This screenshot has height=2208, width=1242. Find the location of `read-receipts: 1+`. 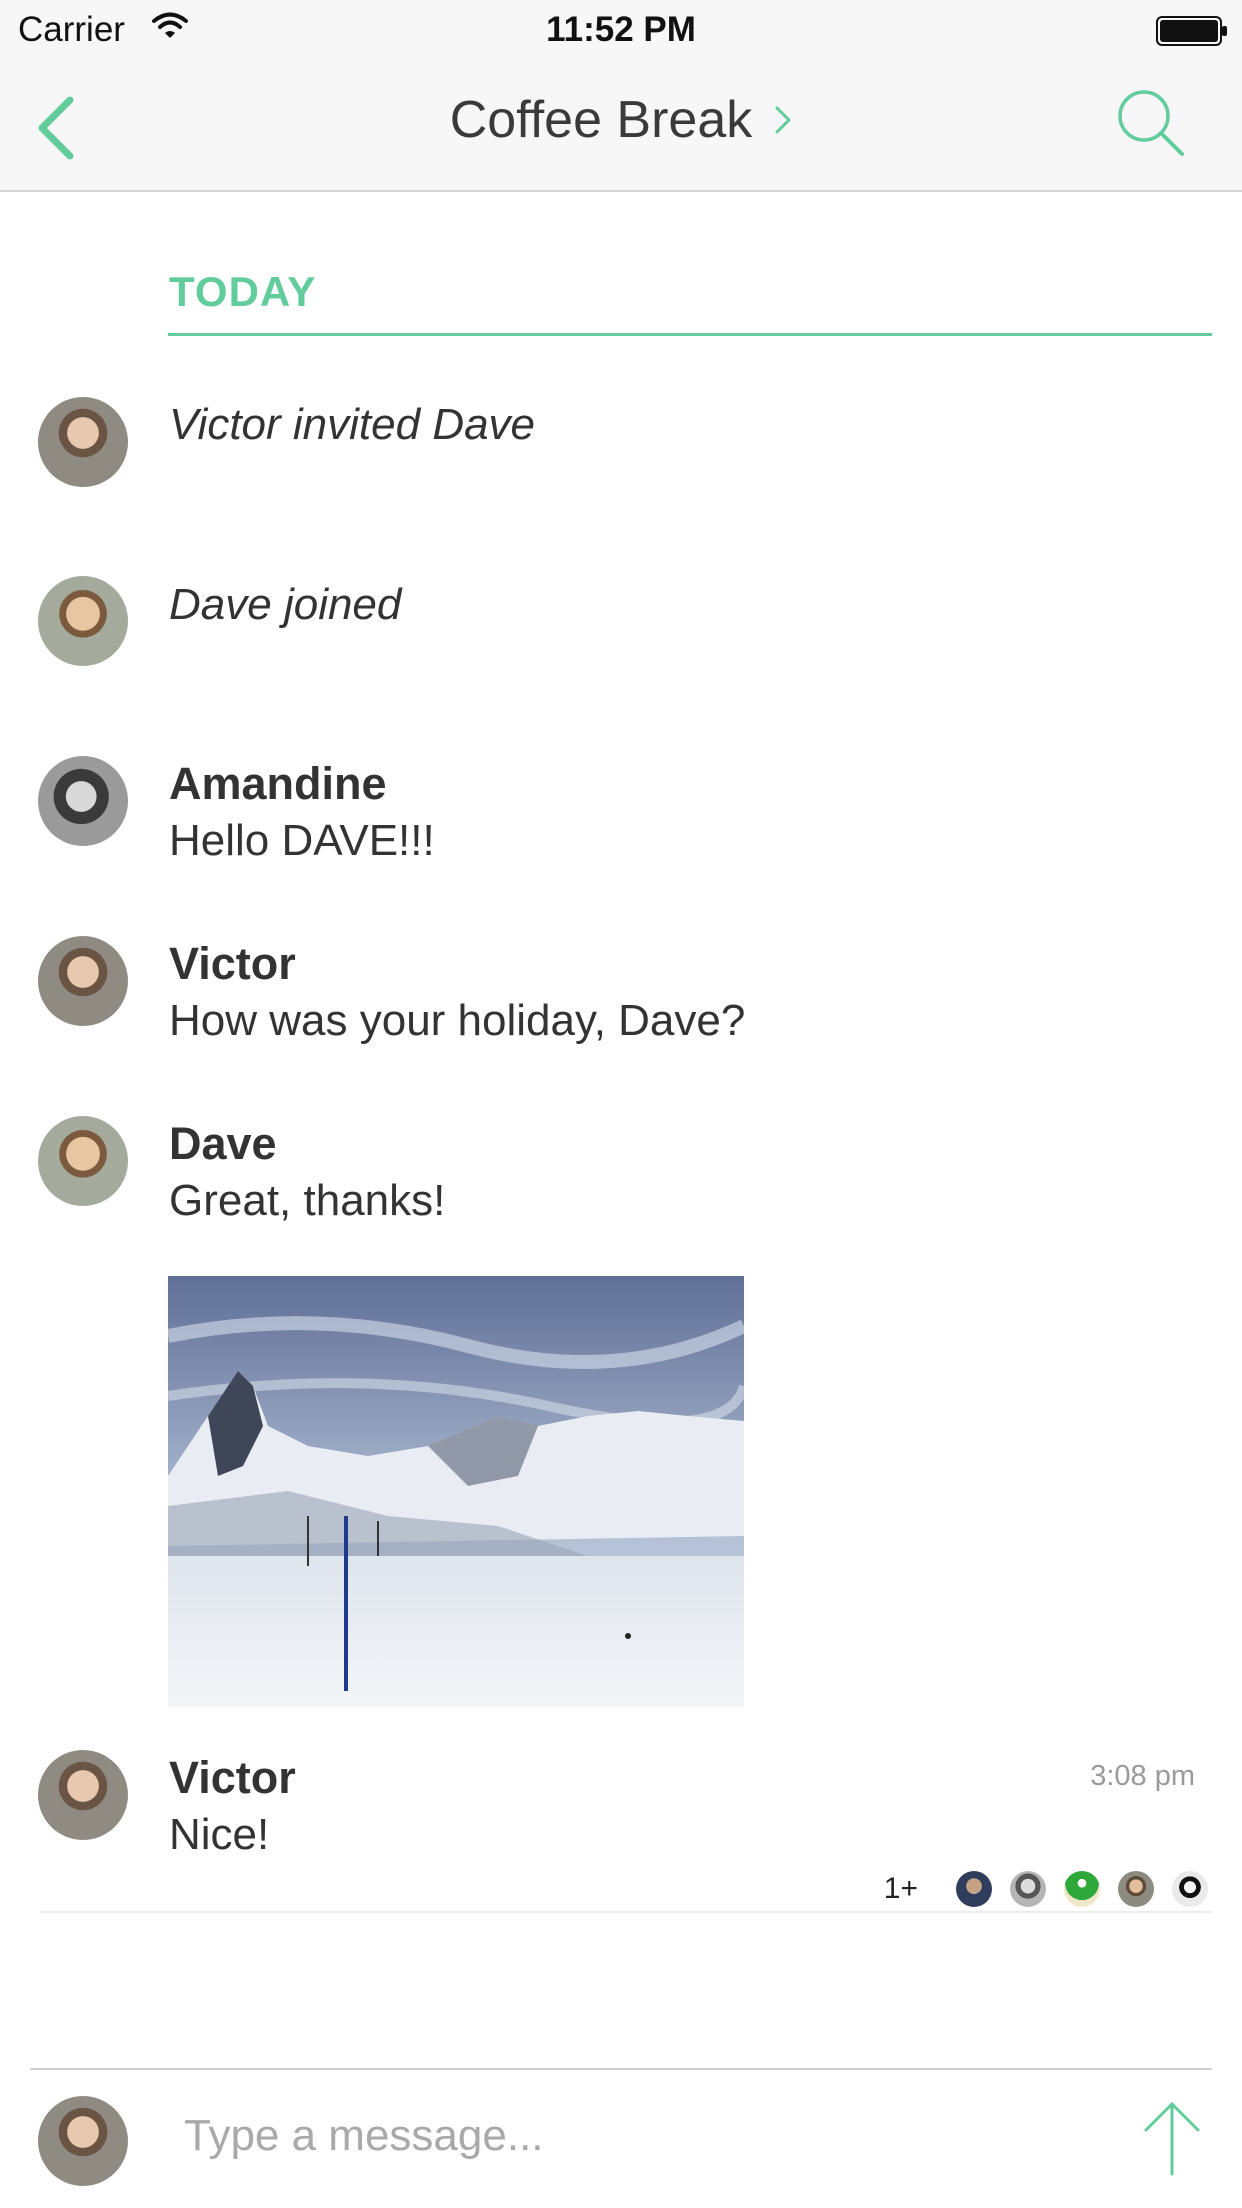

read-receipts: 1+ is located at coordinates (1046, 1889).